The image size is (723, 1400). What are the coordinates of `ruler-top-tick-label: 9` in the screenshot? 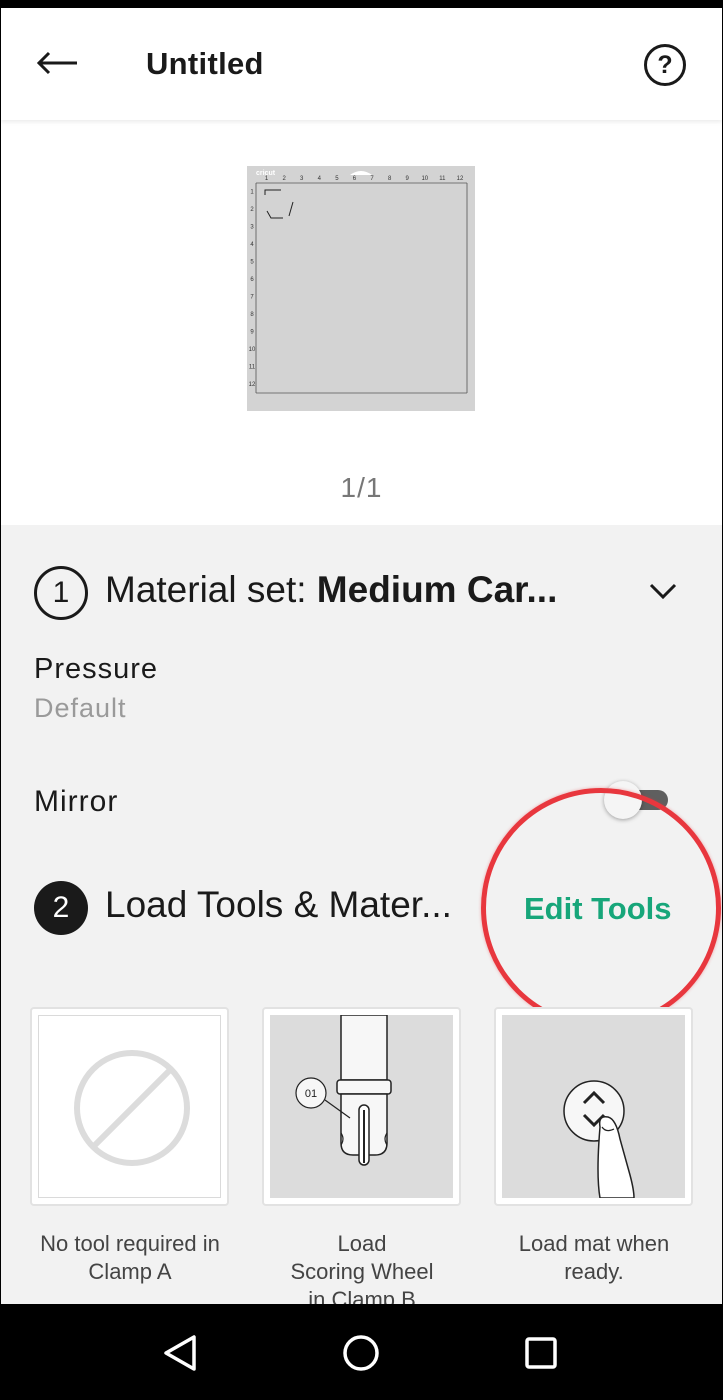 It's located at (408, 179).